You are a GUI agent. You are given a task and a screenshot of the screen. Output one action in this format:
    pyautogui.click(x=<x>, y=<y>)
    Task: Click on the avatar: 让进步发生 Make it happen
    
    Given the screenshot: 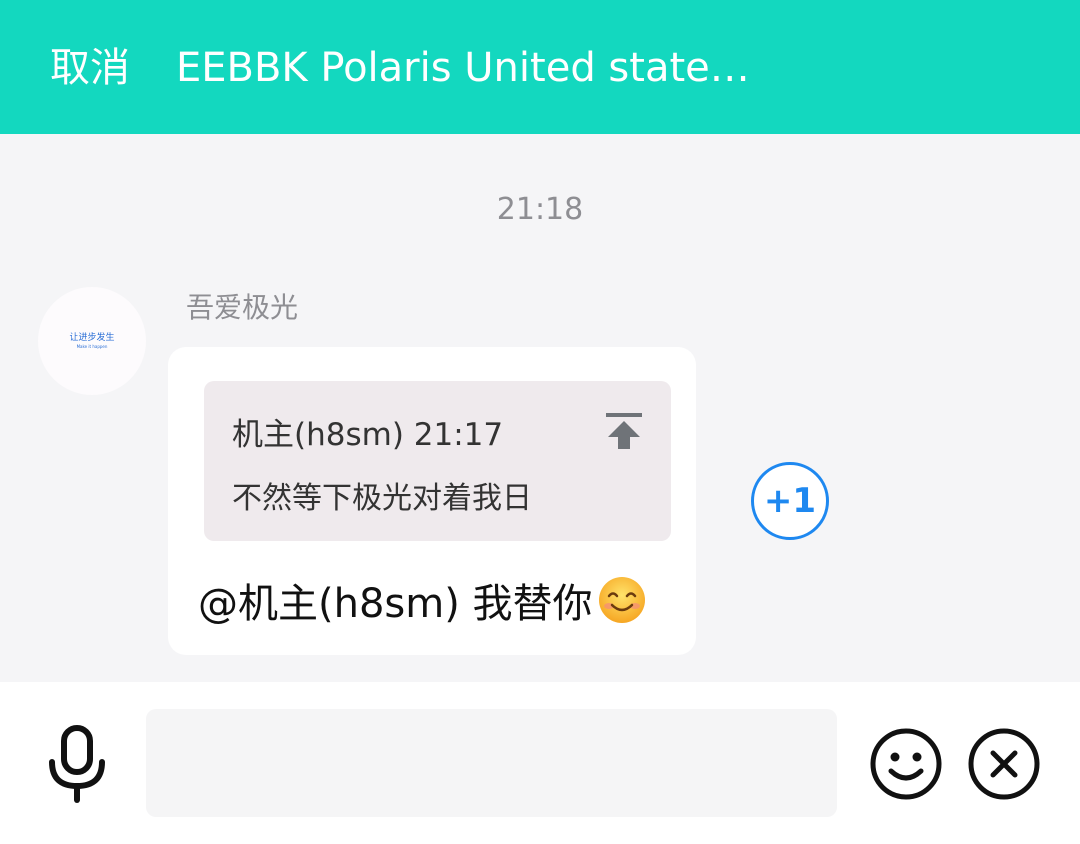 What is the action you would take?
    pyautogui.click(x=92, y=341)
    